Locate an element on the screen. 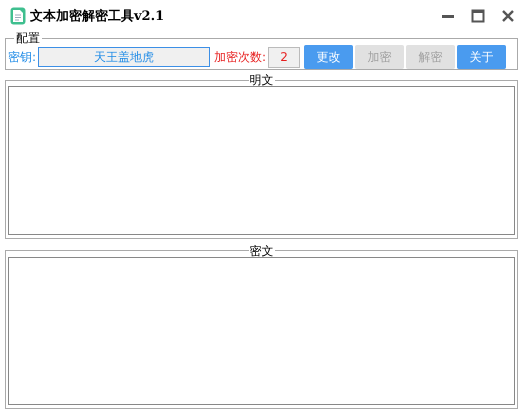 This screenshot has height=411, width=523. action-button: 更改 is located at coordinates (329, 57).